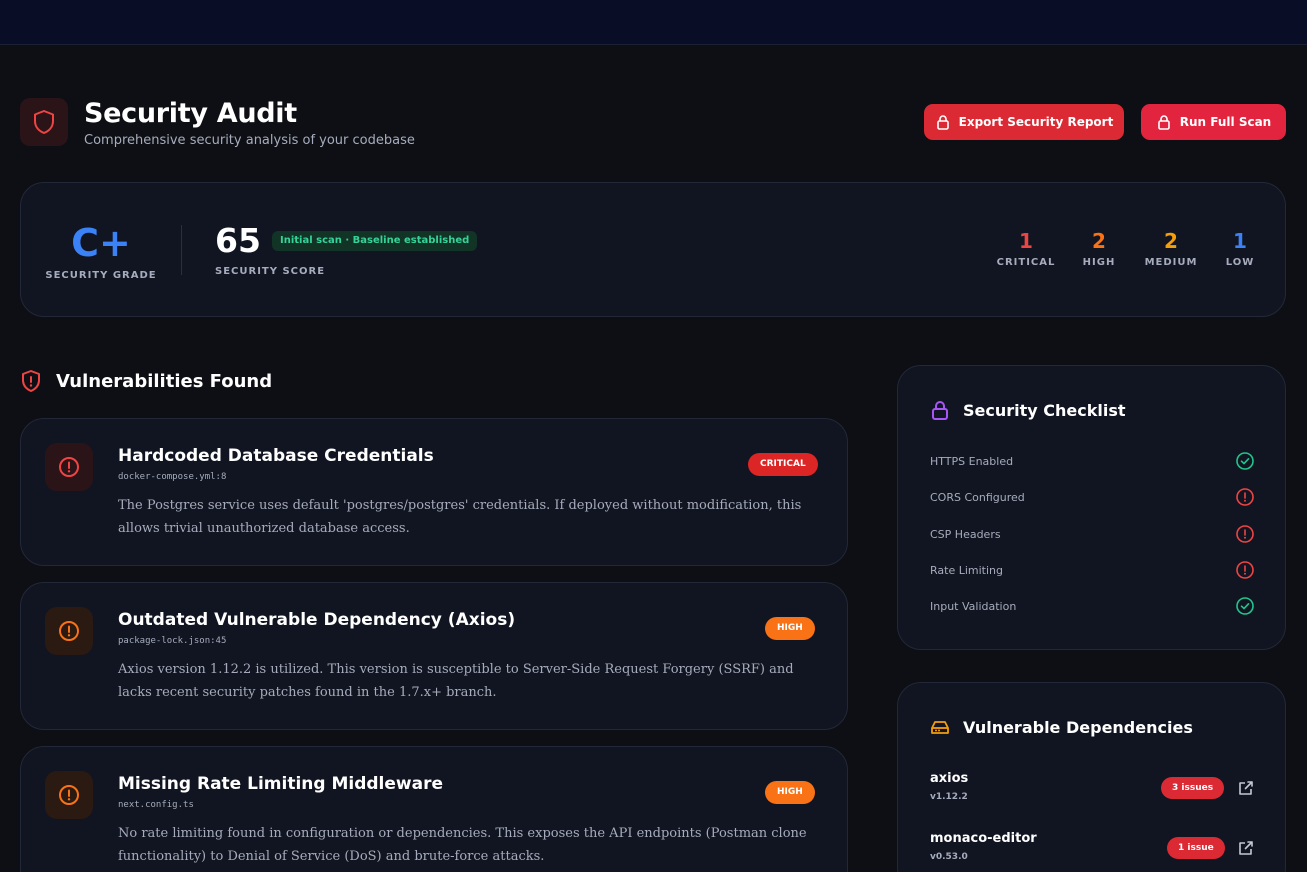  I want to click on run-full-scan-button: Run Full Scan, so click(1213, 122).